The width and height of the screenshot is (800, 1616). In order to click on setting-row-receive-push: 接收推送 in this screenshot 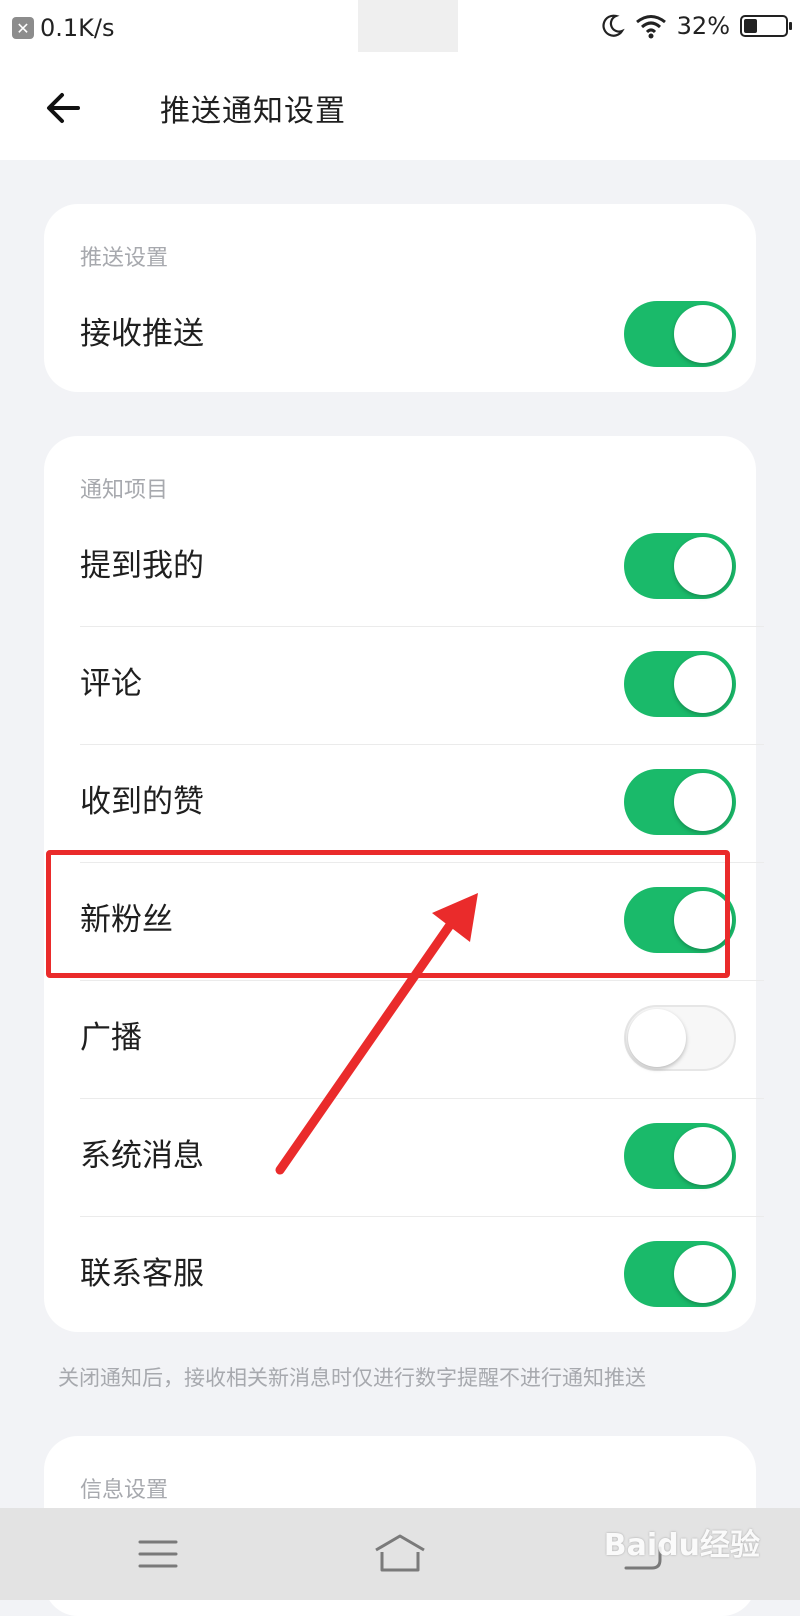, I will do `click(408, 334)`.